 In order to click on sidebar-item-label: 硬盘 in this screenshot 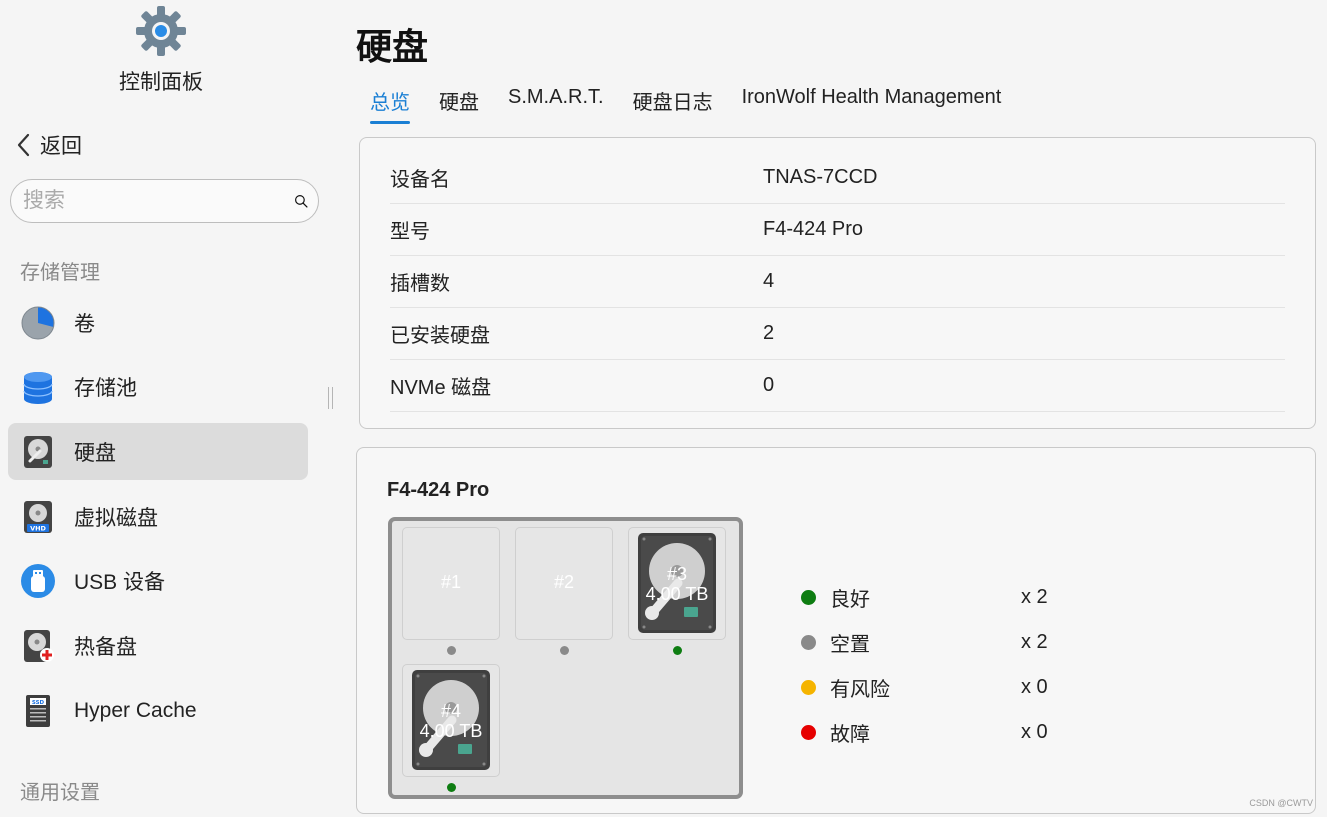, I will do `click(95, 453)`.